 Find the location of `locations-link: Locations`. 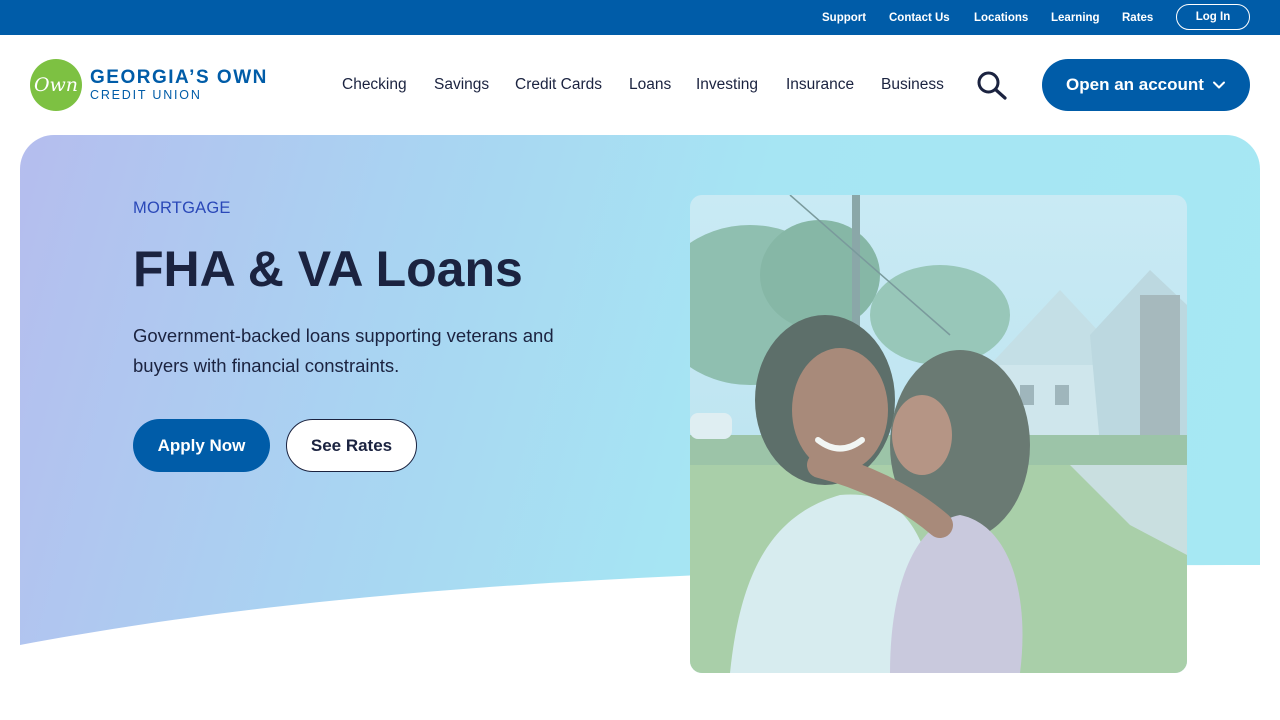

locations-link: Locations is located at coordinates (1001, 18).